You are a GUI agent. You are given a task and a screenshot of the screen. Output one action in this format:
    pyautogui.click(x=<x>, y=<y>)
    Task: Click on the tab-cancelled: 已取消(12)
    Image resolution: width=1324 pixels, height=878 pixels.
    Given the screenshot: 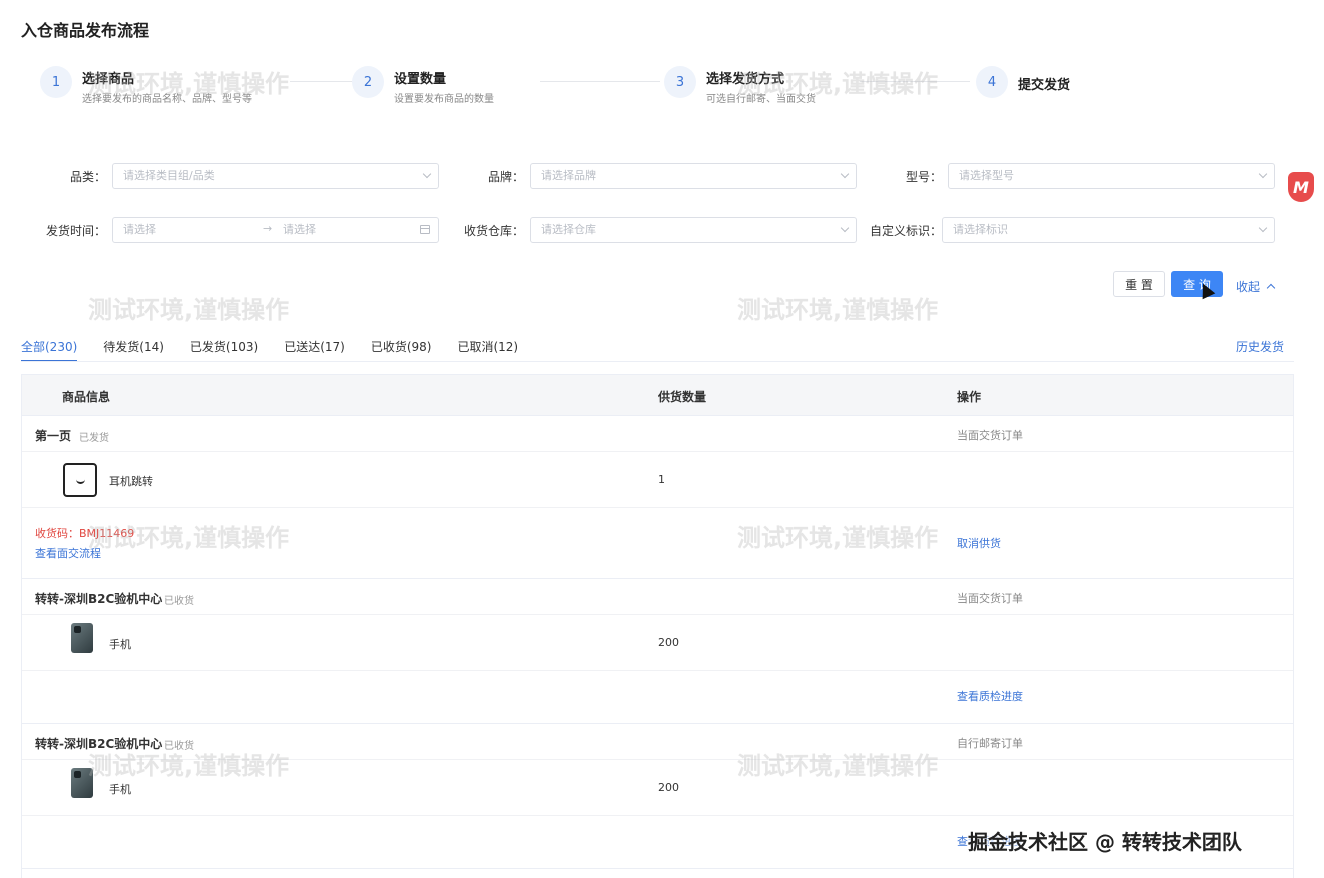 What is the action you would take?
    pyautogui.click(x=487, y=350)
    